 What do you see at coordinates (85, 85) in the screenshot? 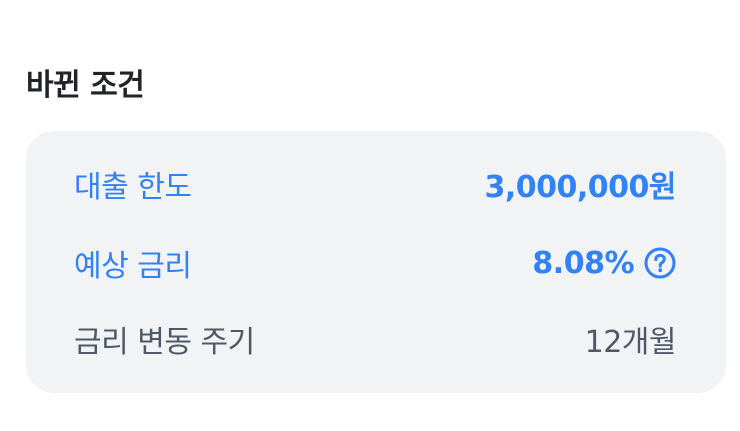
I see `section-title: 바뀐 조건` at bounding box center [85, 85].